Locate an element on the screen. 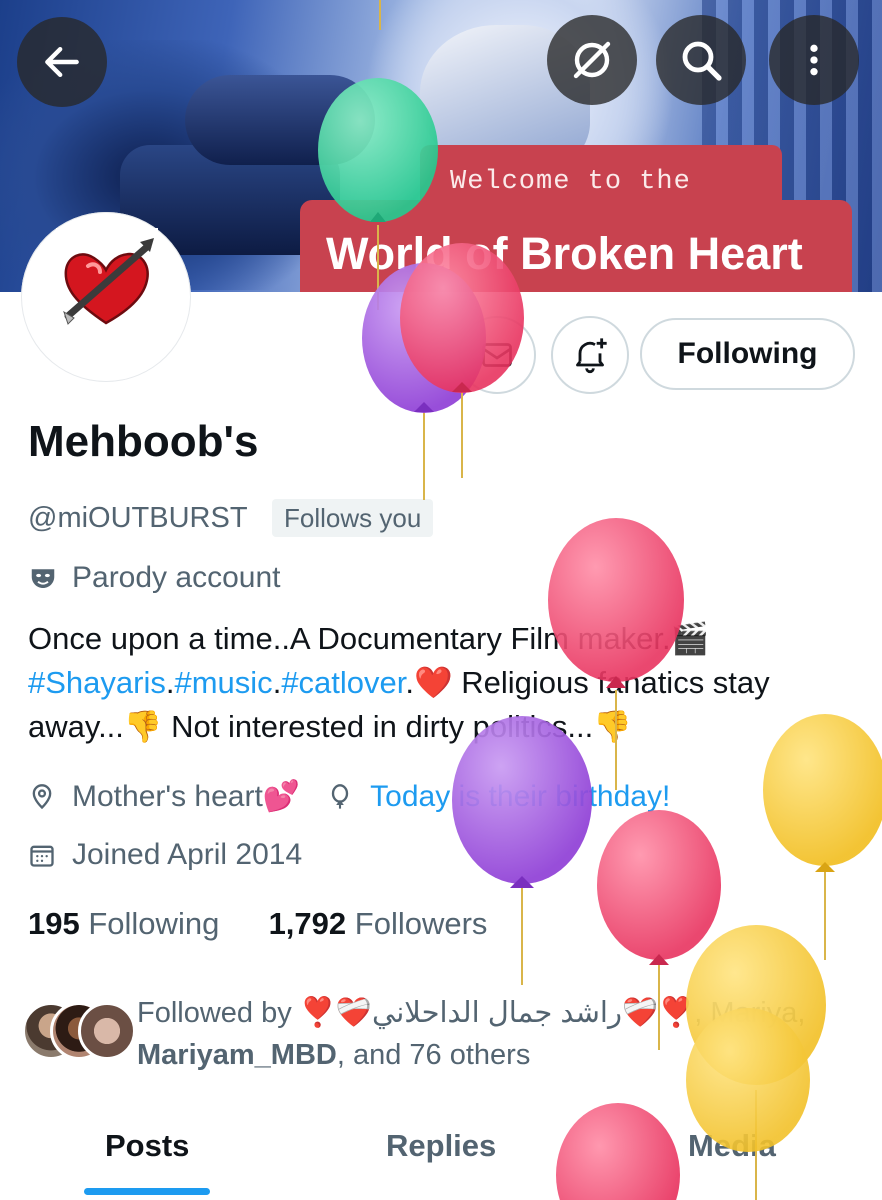 The height and width of the screenshot is (1200, 882). location-text: Mother's heart💕 is located at coordinates (186, 796).